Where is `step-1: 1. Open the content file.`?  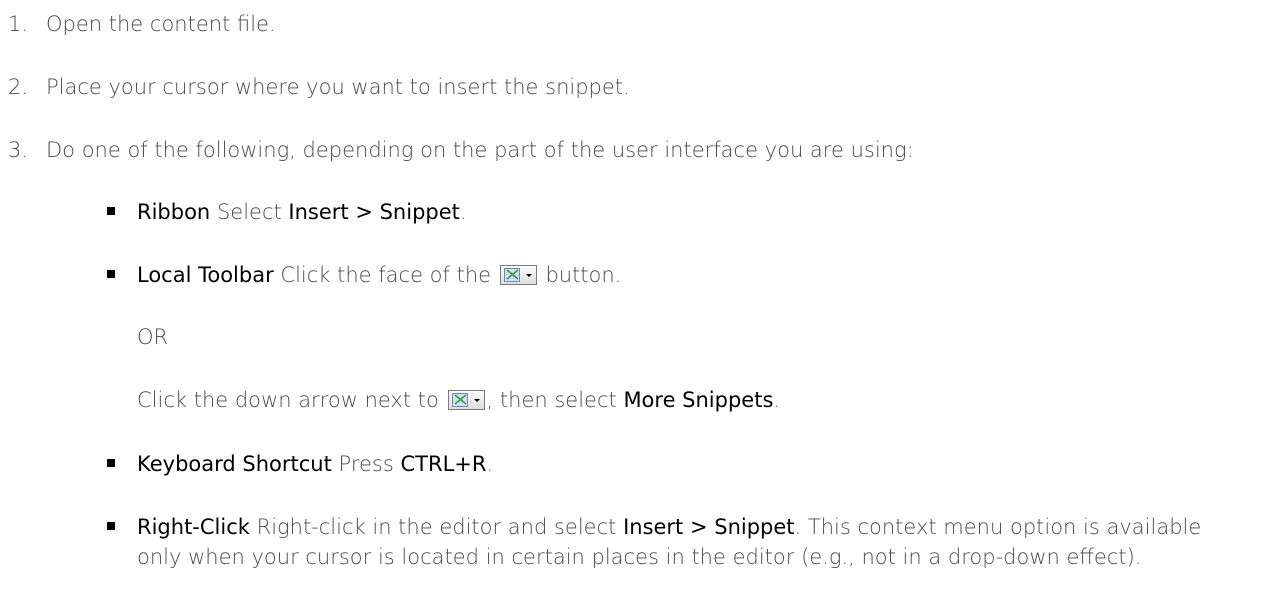 step-1: 1. Open the content file. is located at coordinates (142, 24).